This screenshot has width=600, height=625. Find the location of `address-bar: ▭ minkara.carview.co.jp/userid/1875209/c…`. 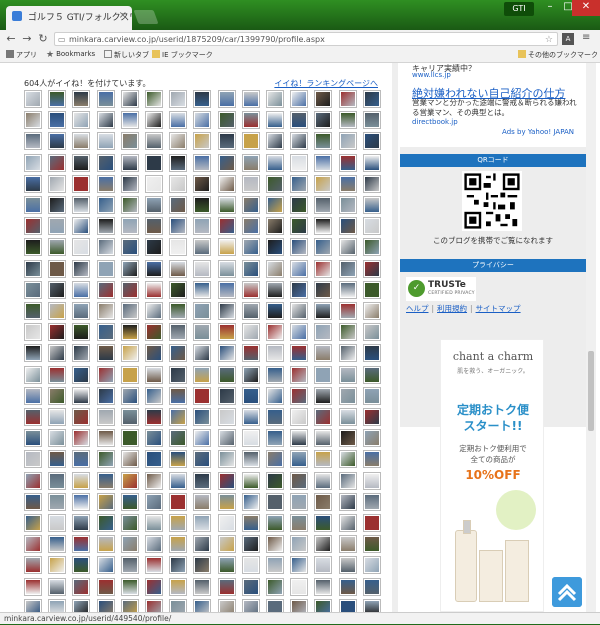

address-bar: ▭ minkara.carview.co.jp/userid/1875209/c… is located at coordinates (306, 39).